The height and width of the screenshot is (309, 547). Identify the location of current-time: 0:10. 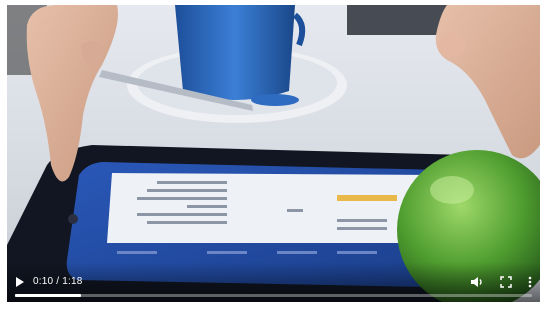
(43, 281).